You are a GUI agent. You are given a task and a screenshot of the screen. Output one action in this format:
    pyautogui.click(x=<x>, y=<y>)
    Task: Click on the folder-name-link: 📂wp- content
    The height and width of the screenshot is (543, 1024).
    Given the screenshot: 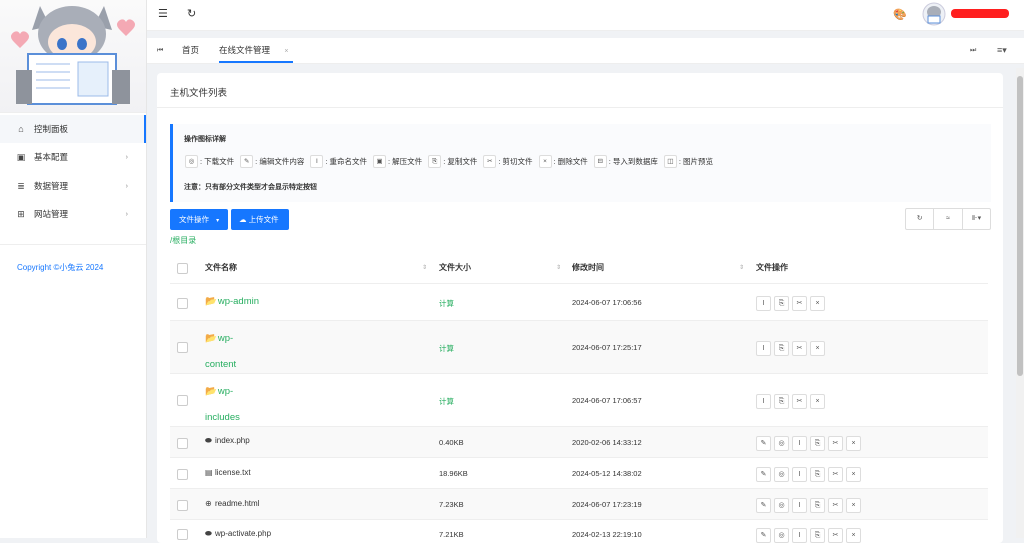 What is the action you would take?
    pyautogui.click(x=220, y=352)
    